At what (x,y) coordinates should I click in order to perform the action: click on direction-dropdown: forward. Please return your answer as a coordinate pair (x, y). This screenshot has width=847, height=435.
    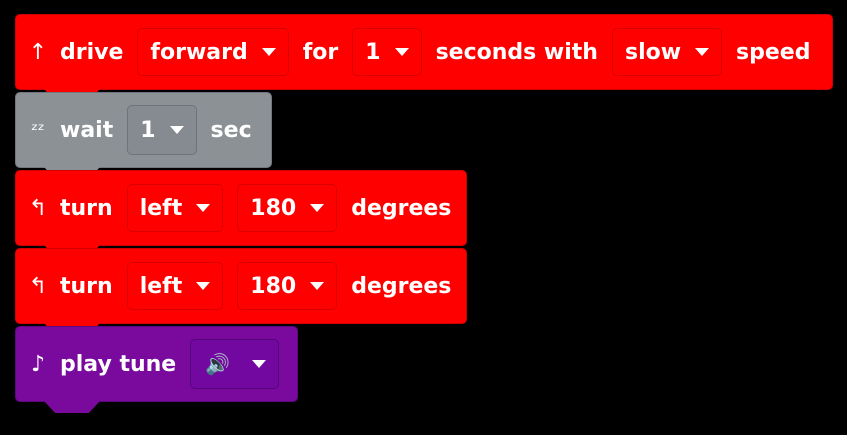
    Looking at the image, I should click on (213, 52).